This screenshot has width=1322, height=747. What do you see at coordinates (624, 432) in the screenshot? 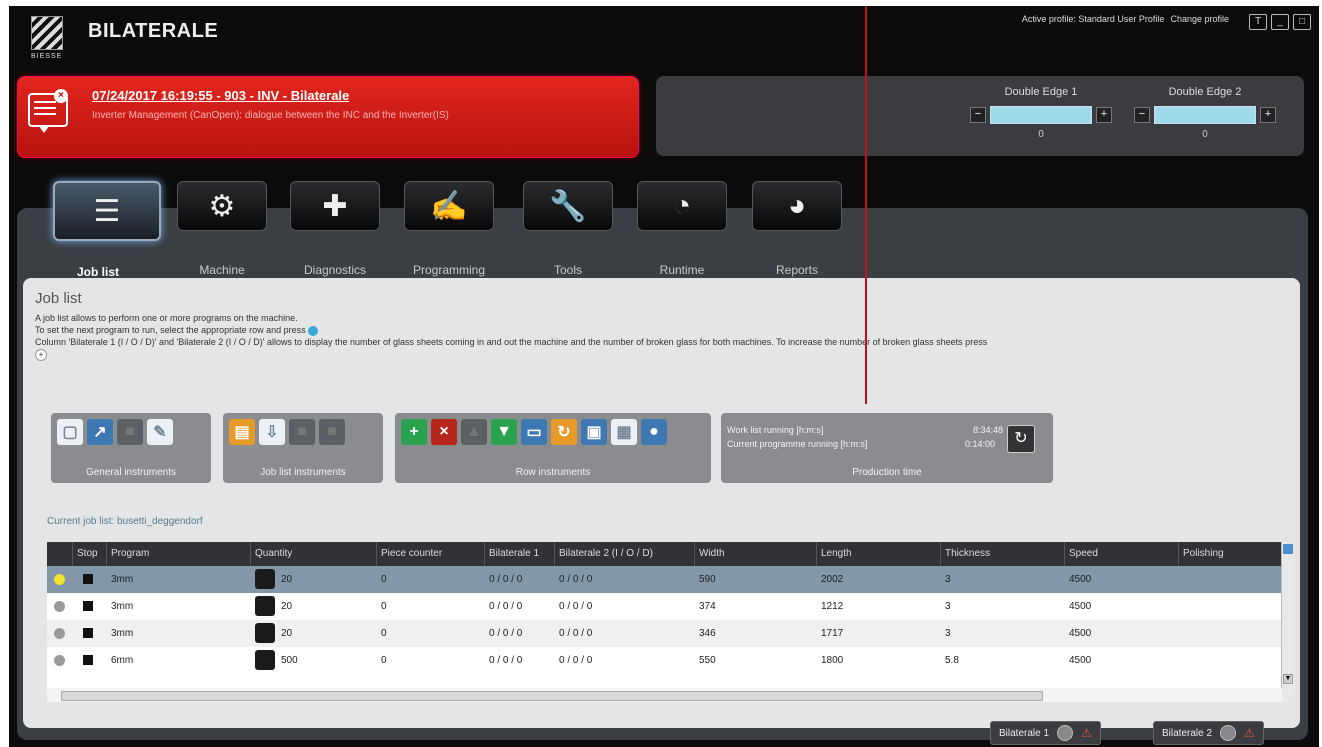
I see `preview-icon: ▦` at bounding box center [624, 432].